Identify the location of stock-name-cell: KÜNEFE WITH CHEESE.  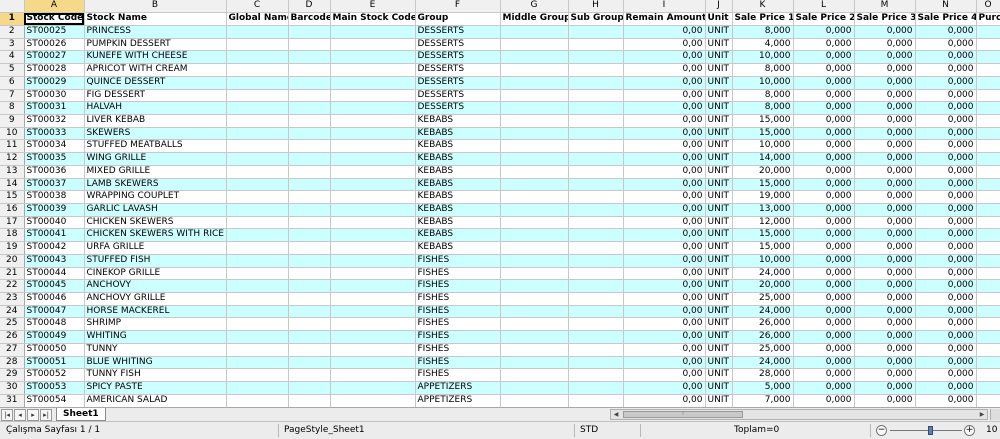
(155, 57).